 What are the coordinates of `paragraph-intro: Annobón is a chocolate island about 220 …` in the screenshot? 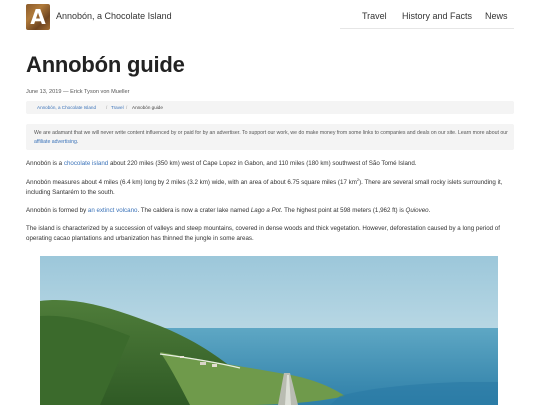 It's located at (270, 164).